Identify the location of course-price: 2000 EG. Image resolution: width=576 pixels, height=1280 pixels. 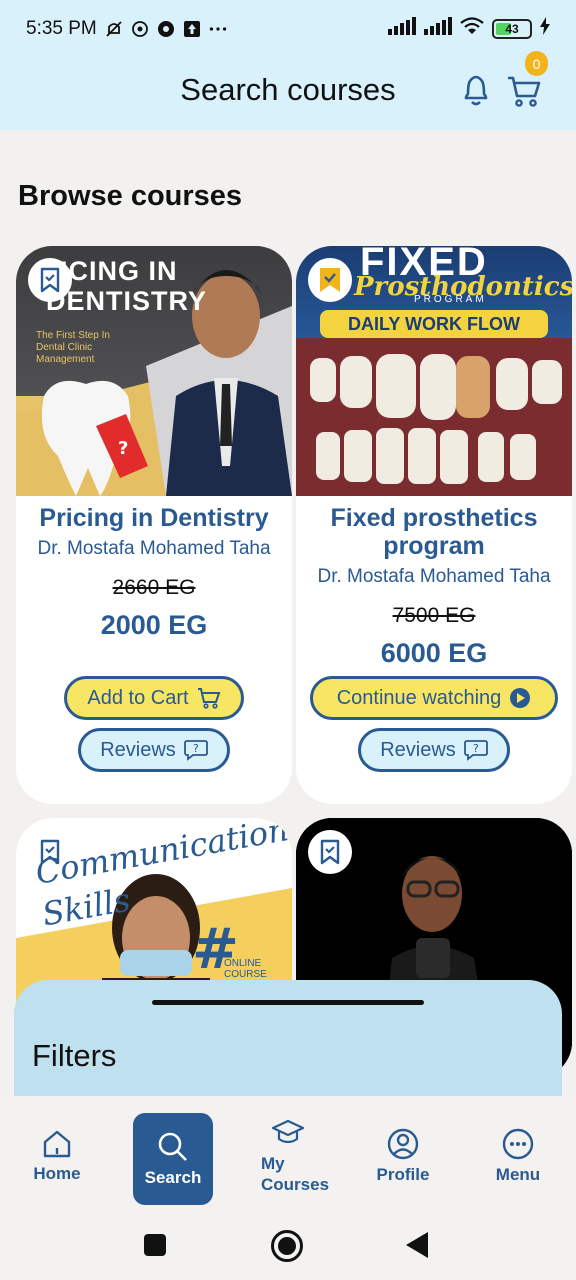
(154, 625).